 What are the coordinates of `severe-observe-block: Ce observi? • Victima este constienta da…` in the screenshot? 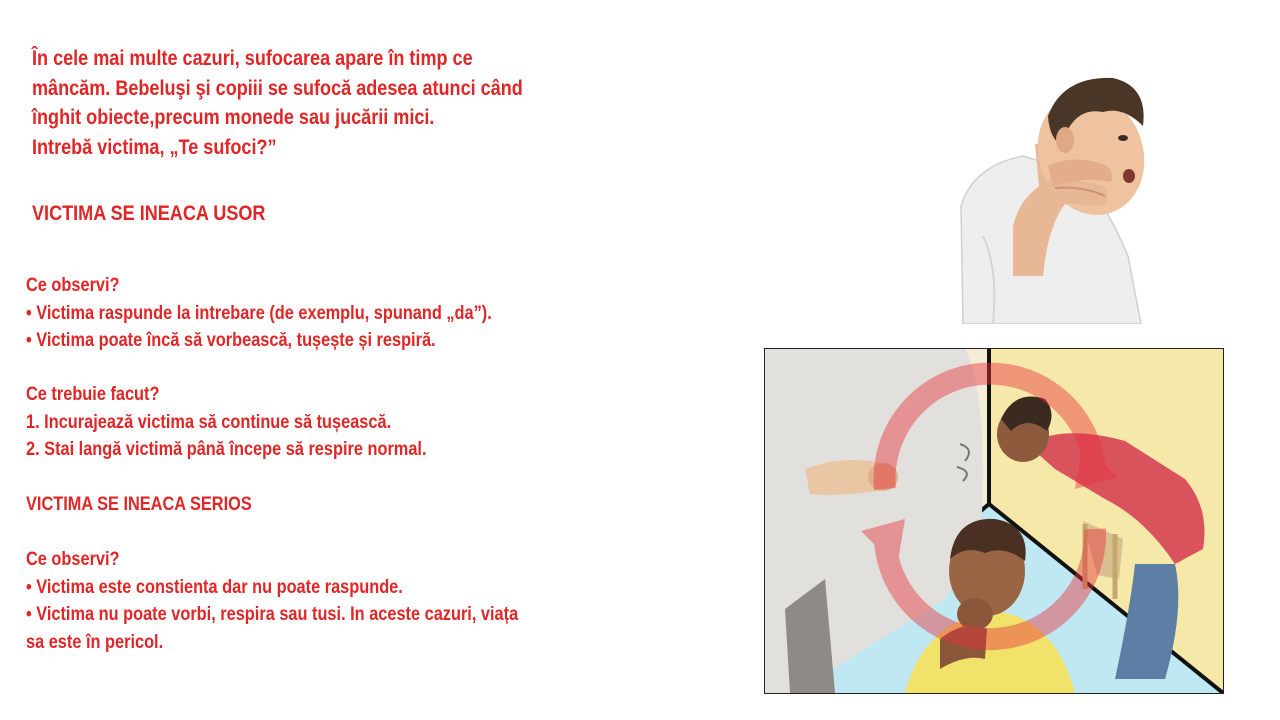 It's located at (272, 601).